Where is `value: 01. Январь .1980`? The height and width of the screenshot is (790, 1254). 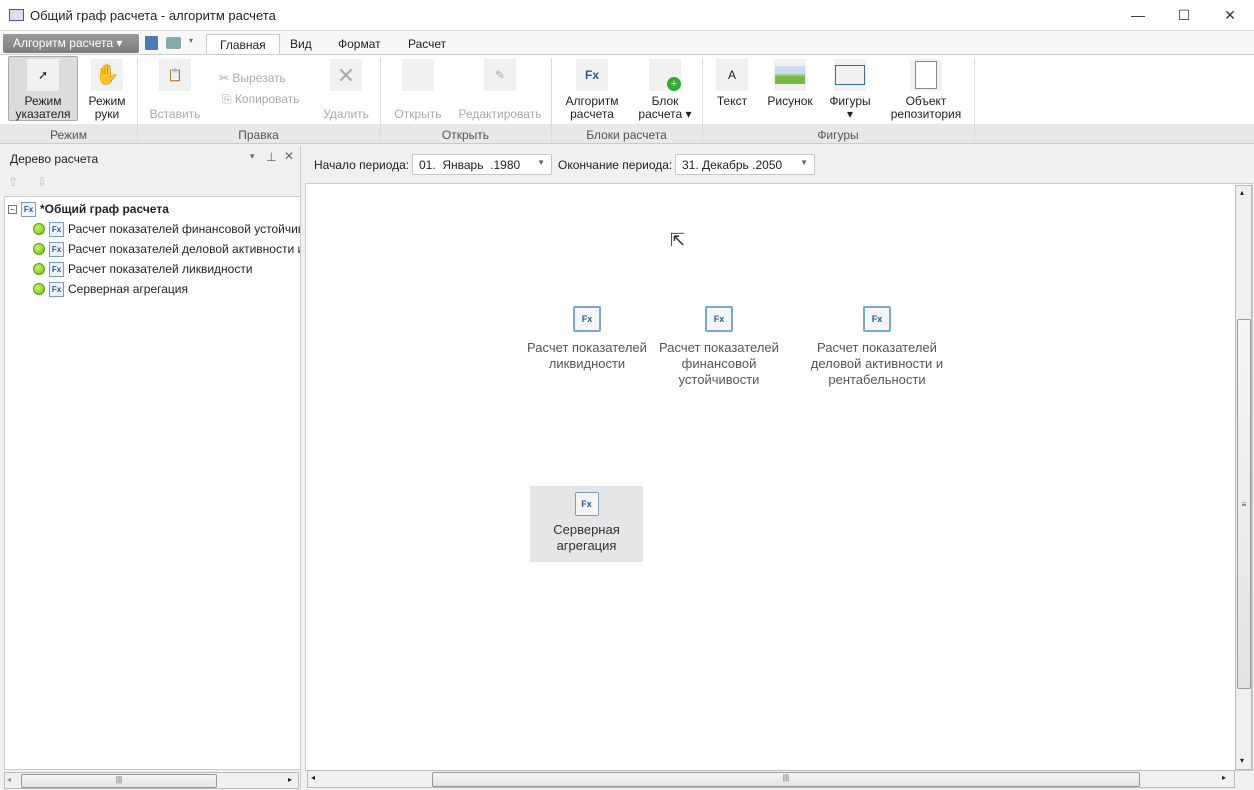 value: 01. Январь .1980 is located at coordinates (470, 165).